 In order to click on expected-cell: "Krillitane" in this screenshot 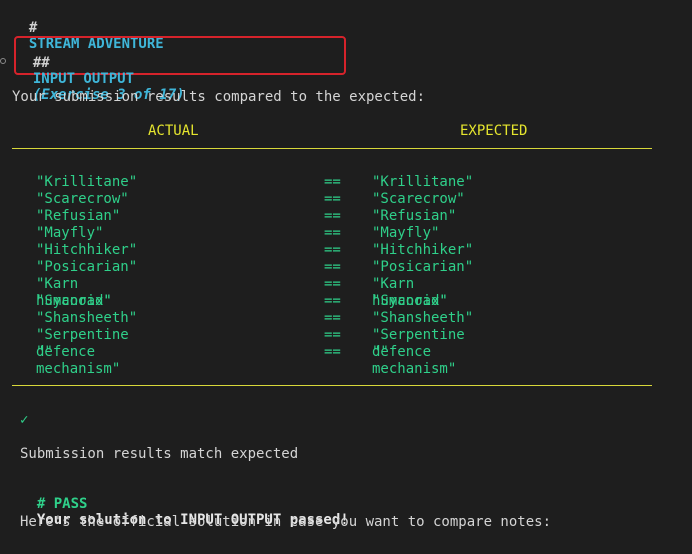, I will do `click(423, 182)`.